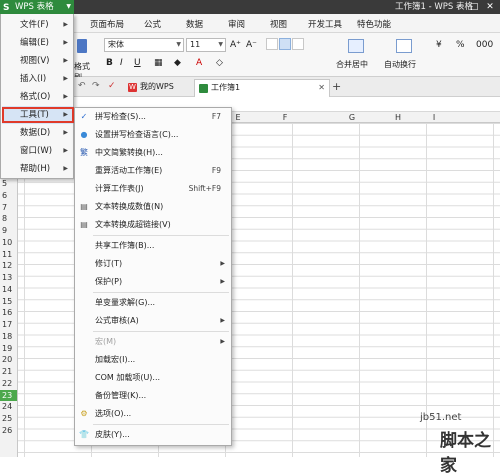 The width and height of the screenshot is (500, 476). I want to click on row-number: 20, so click(8, 360).